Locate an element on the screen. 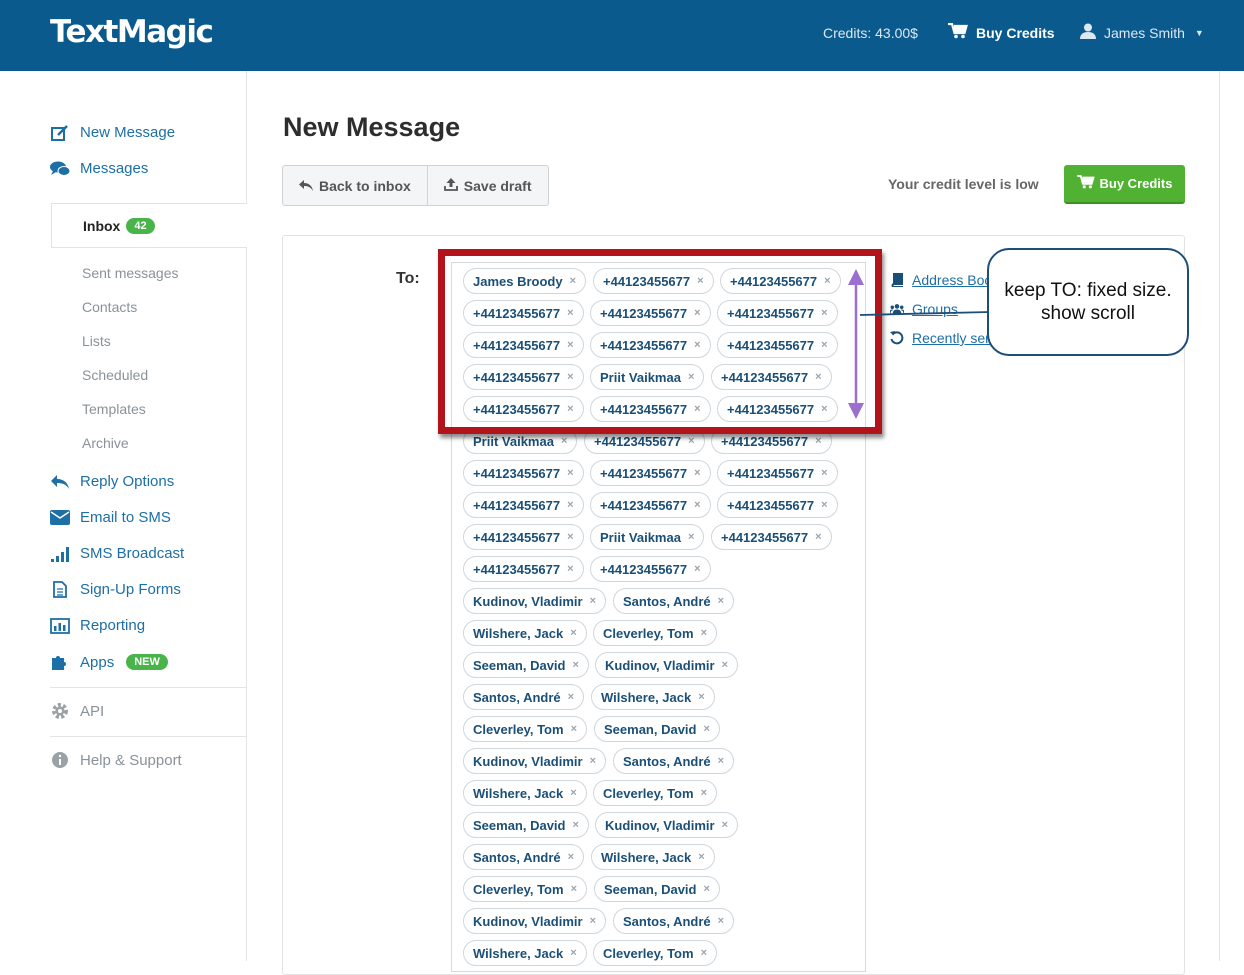  buy-credits-button: Buy Credits is located at coordinates (1124, 184).